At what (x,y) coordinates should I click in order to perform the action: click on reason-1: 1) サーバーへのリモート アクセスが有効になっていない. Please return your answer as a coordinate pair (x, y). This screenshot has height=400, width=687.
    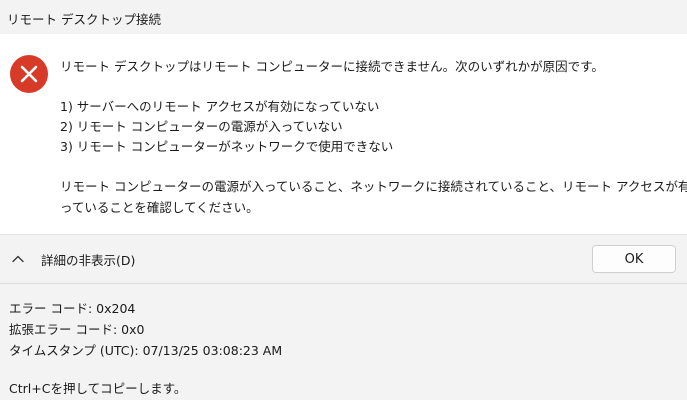
    Looking at the image, I should click on (220, 106).